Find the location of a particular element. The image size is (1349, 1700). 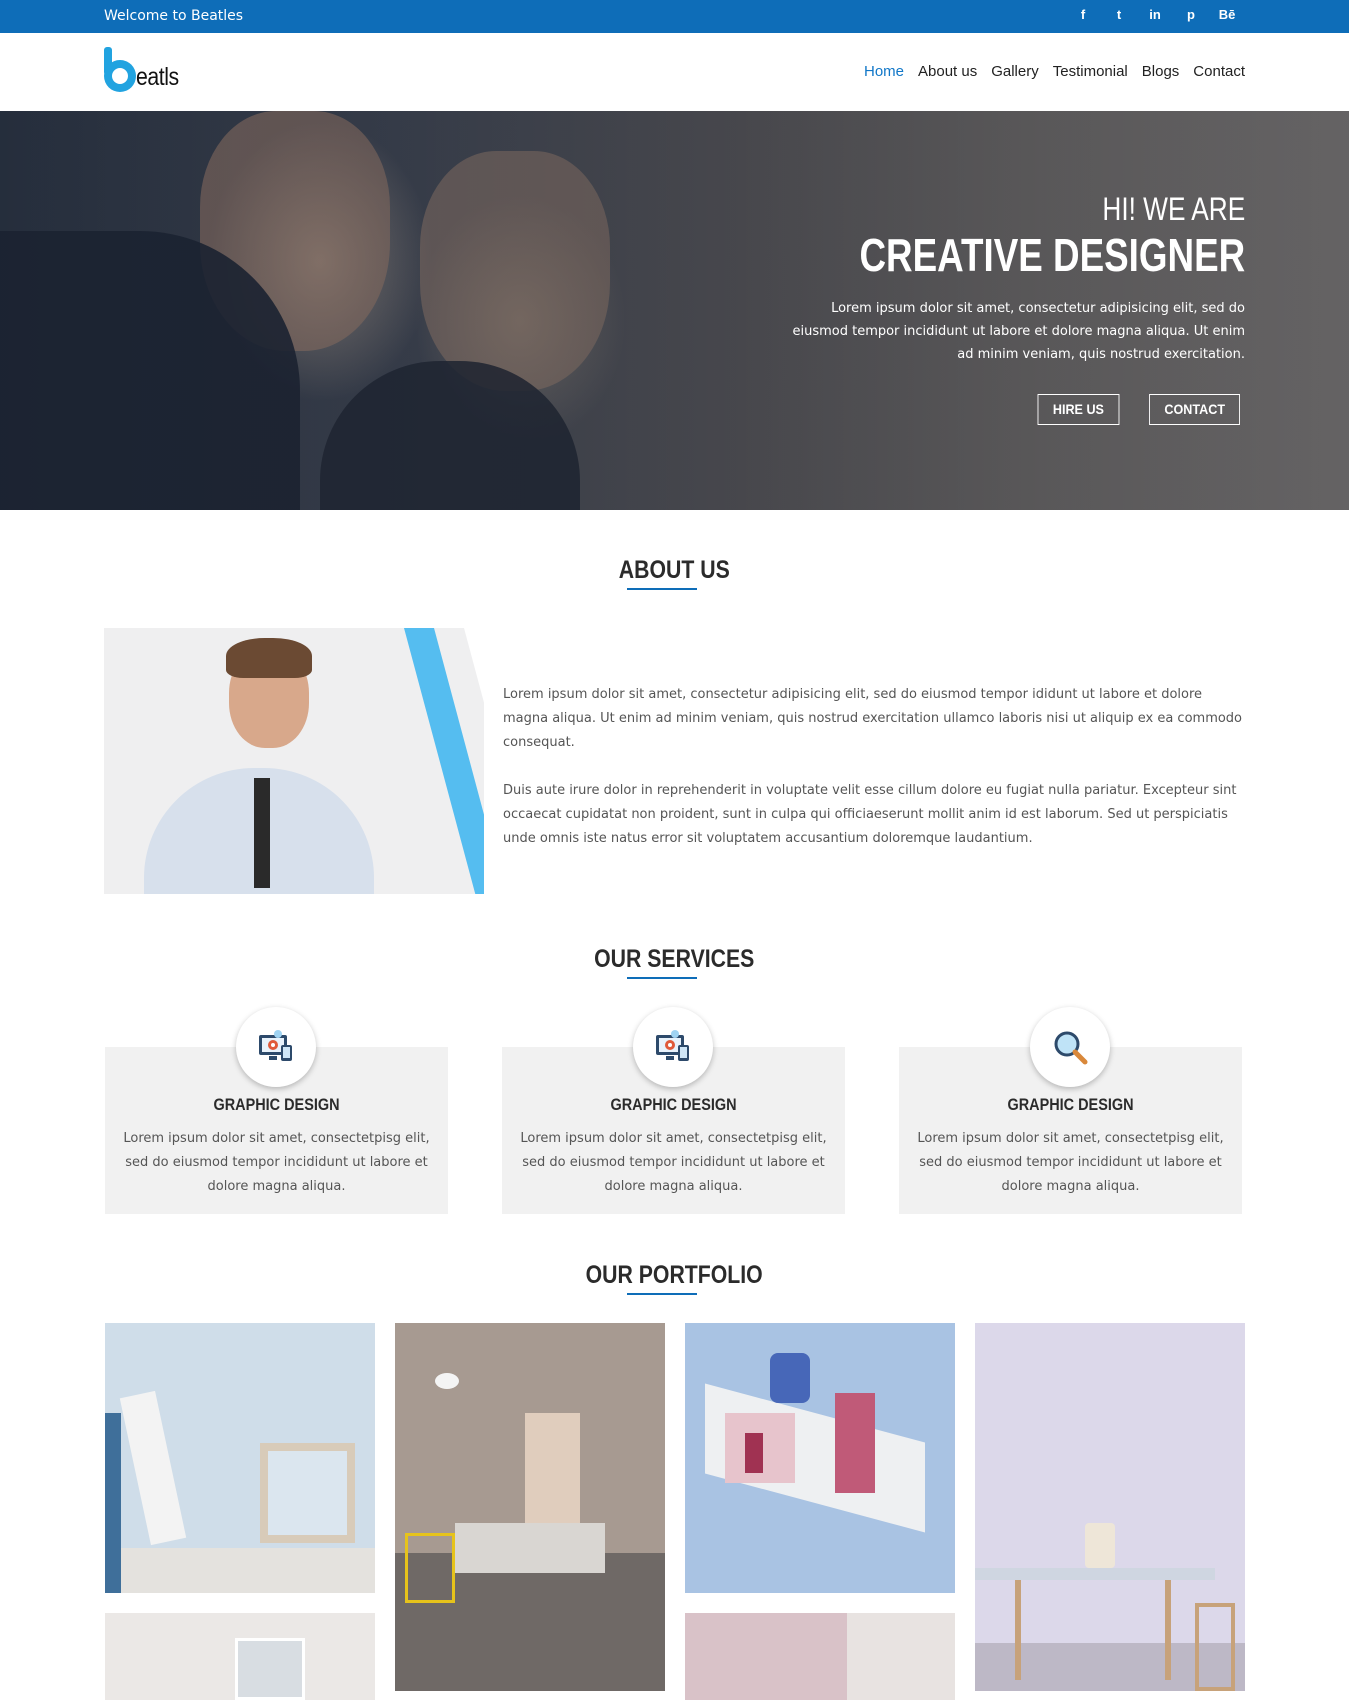

pinterest-icon: p is located at coordinates (1191, 14).